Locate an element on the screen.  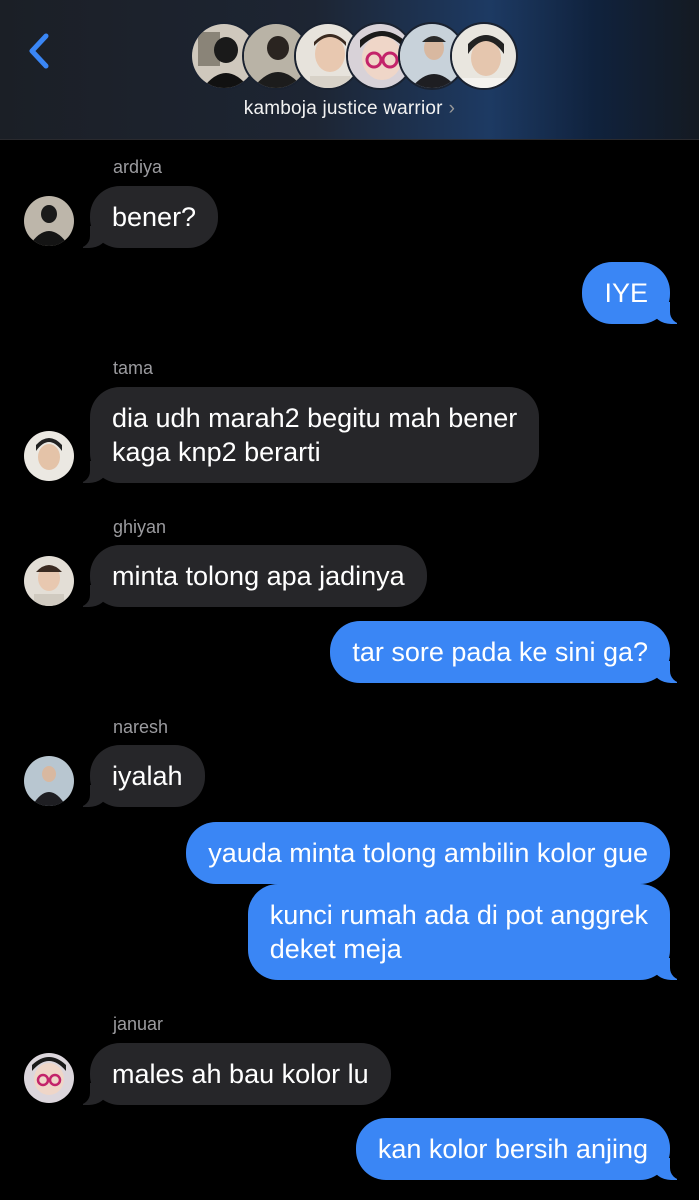
message-text: minta tolong apa jadinya is located at coordinates (258, 576).